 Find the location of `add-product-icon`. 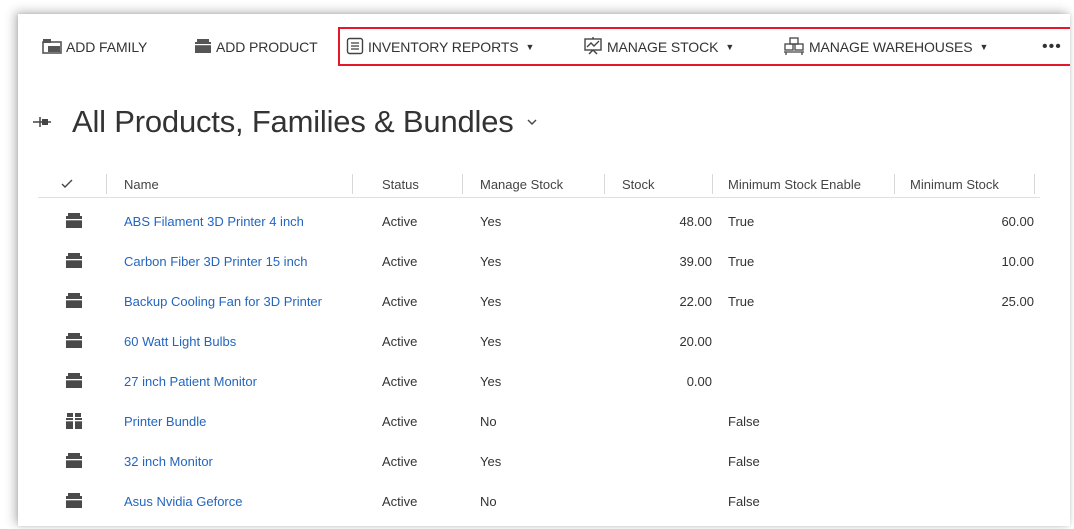

add-product-icon is located at coordinates (205, 47).